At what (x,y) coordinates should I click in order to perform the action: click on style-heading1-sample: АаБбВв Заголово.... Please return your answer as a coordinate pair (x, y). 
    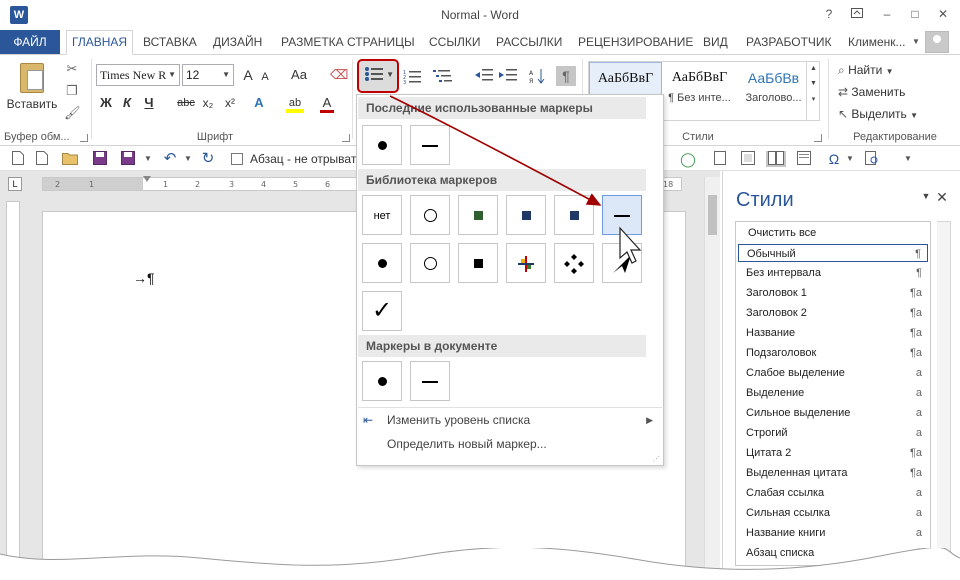
    Looking at the image, I should click on (773, 91).